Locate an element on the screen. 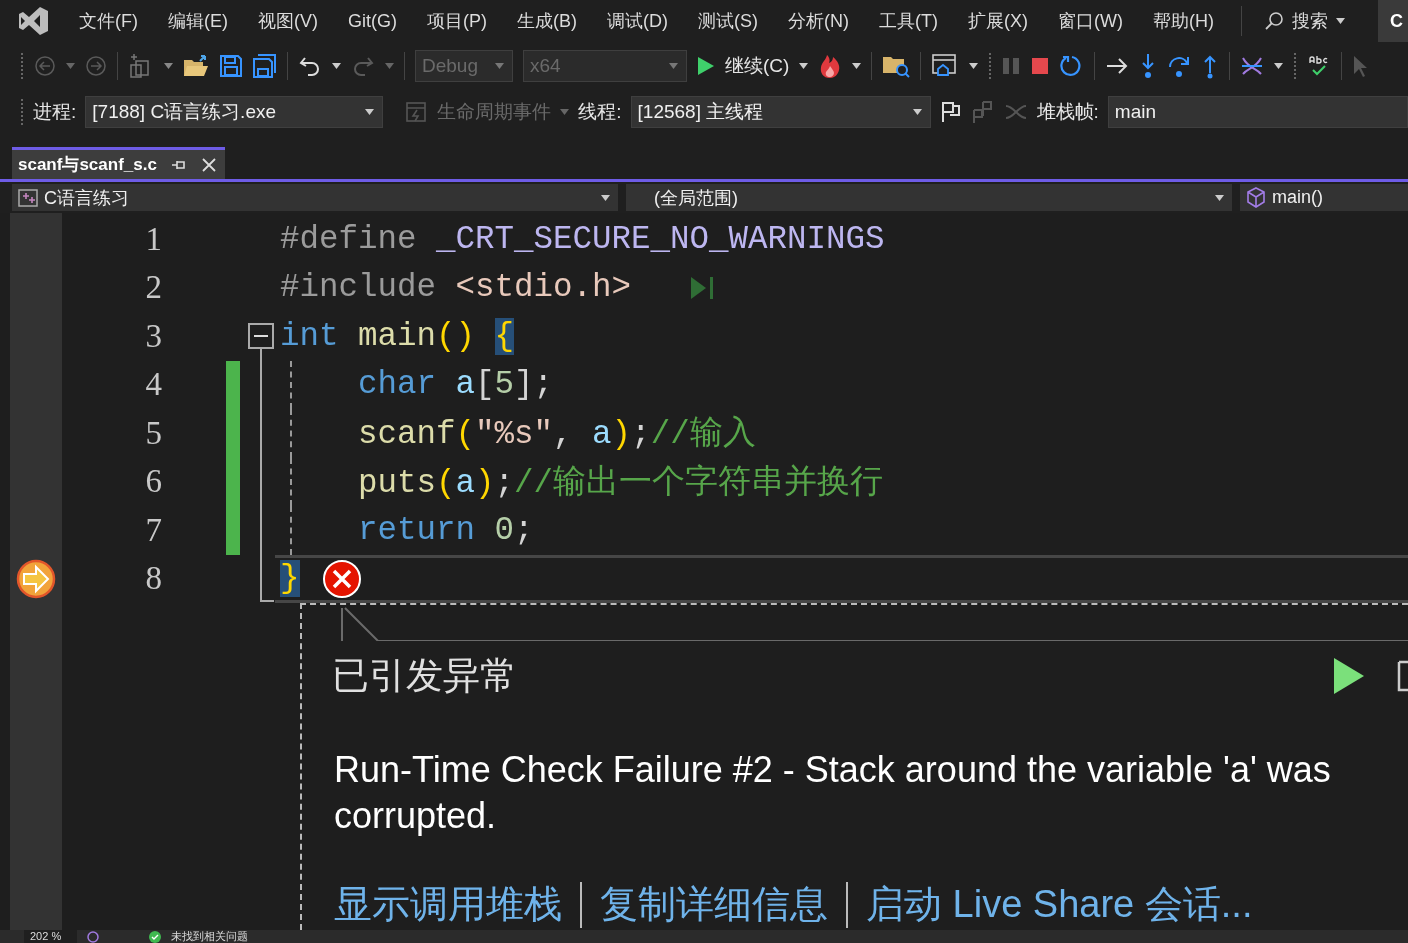 The height and width of the screenshot is (943, 1408). line-number: 6 is located at coordinates (153, 482).